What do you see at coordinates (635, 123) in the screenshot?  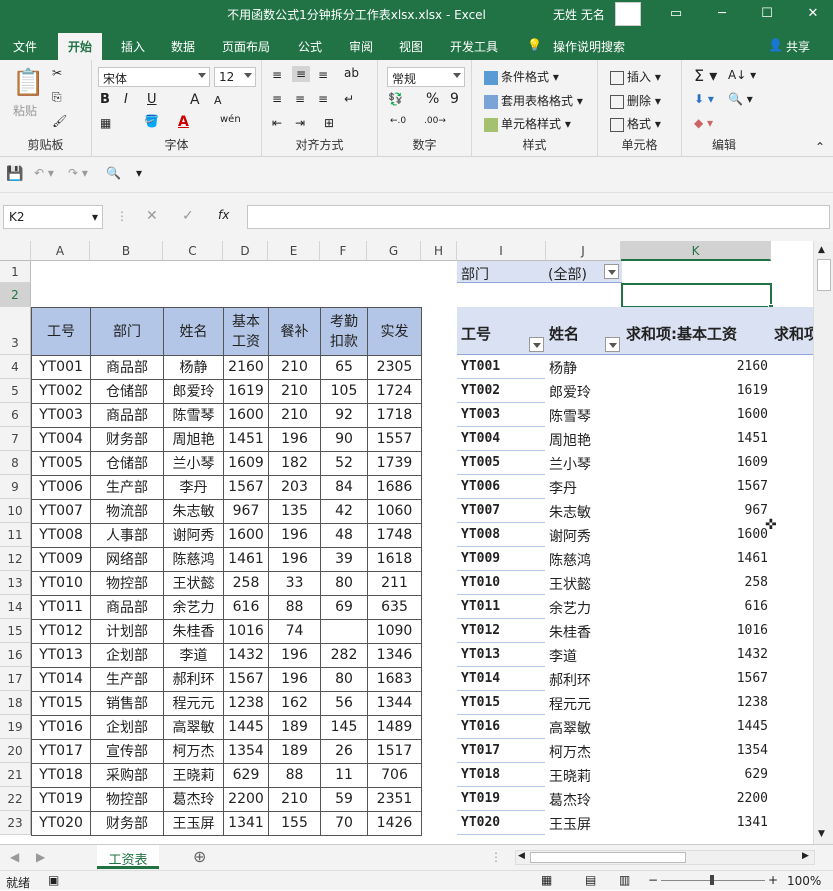 I see `format-cells-button: 格式 ▾` at bounding box center [635, 123].